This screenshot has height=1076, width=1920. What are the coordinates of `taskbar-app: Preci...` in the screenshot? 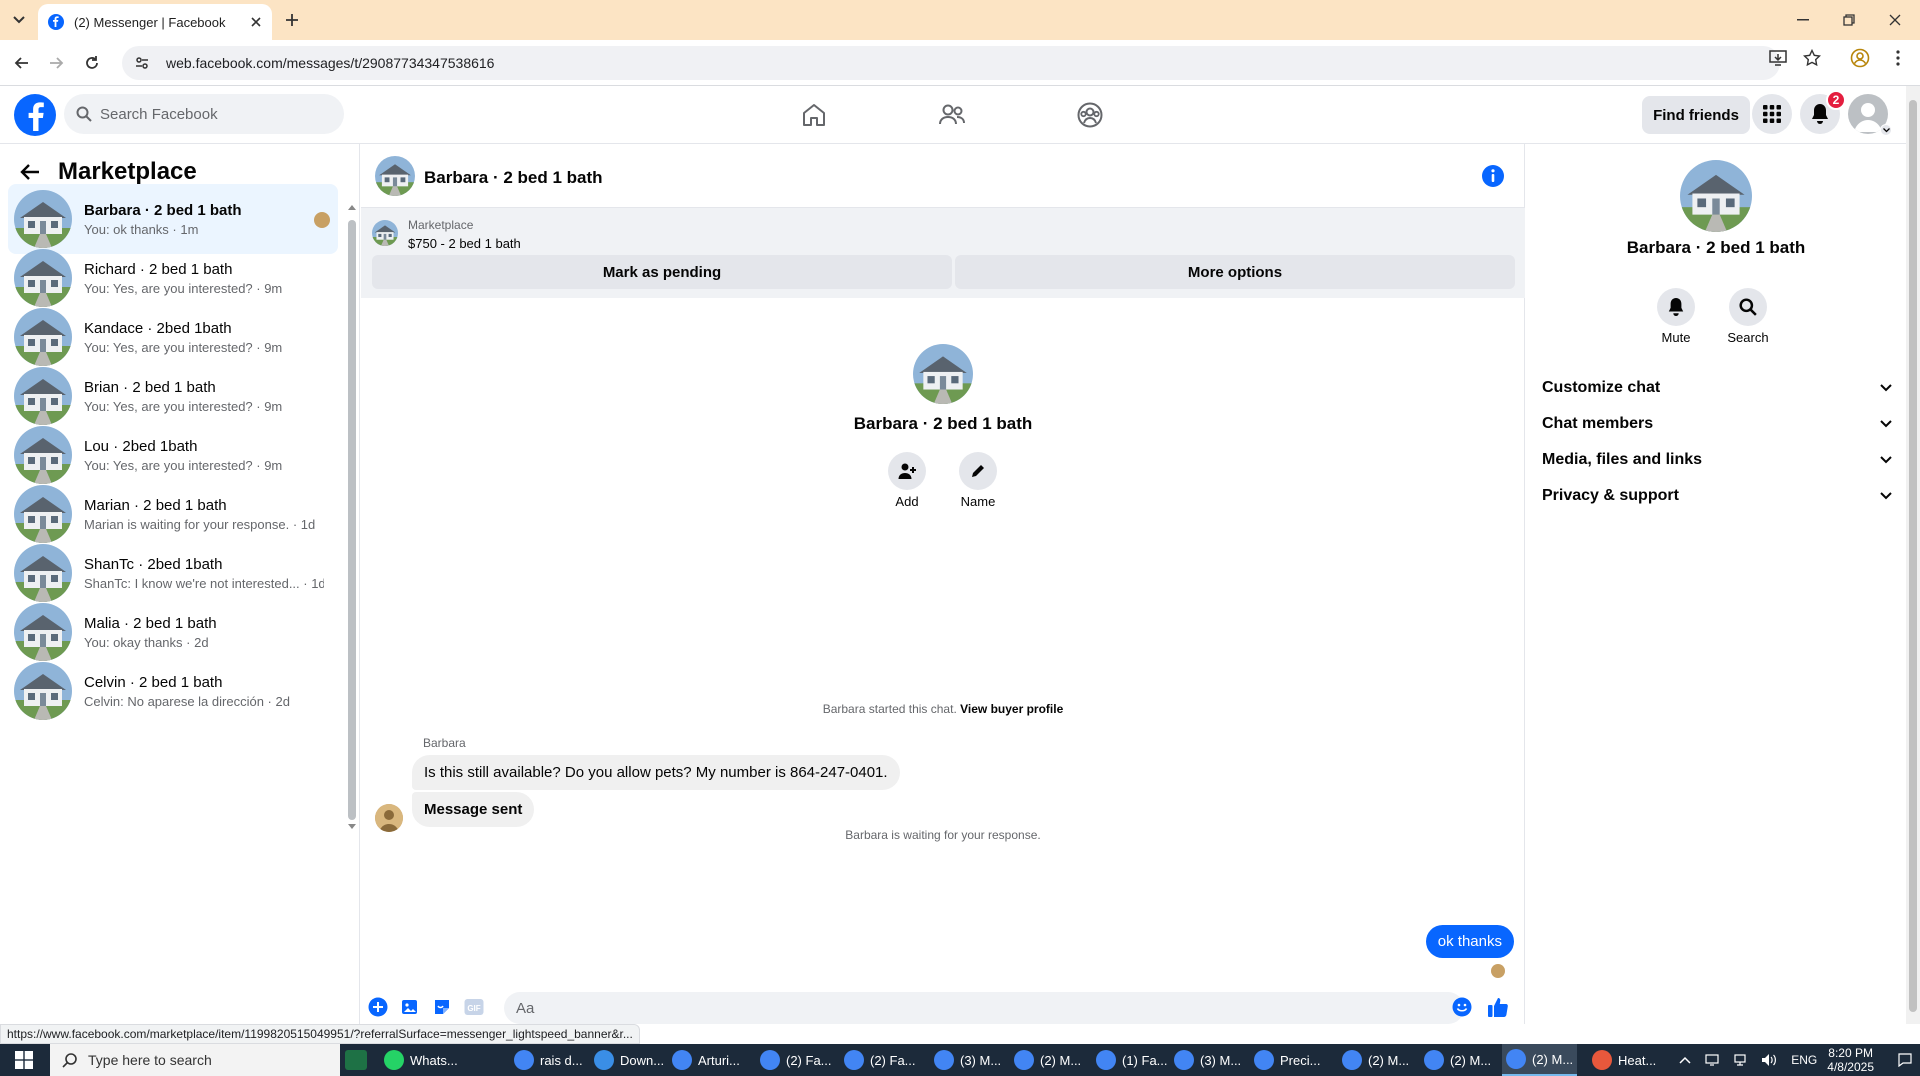 It's located at (1287, 1060).